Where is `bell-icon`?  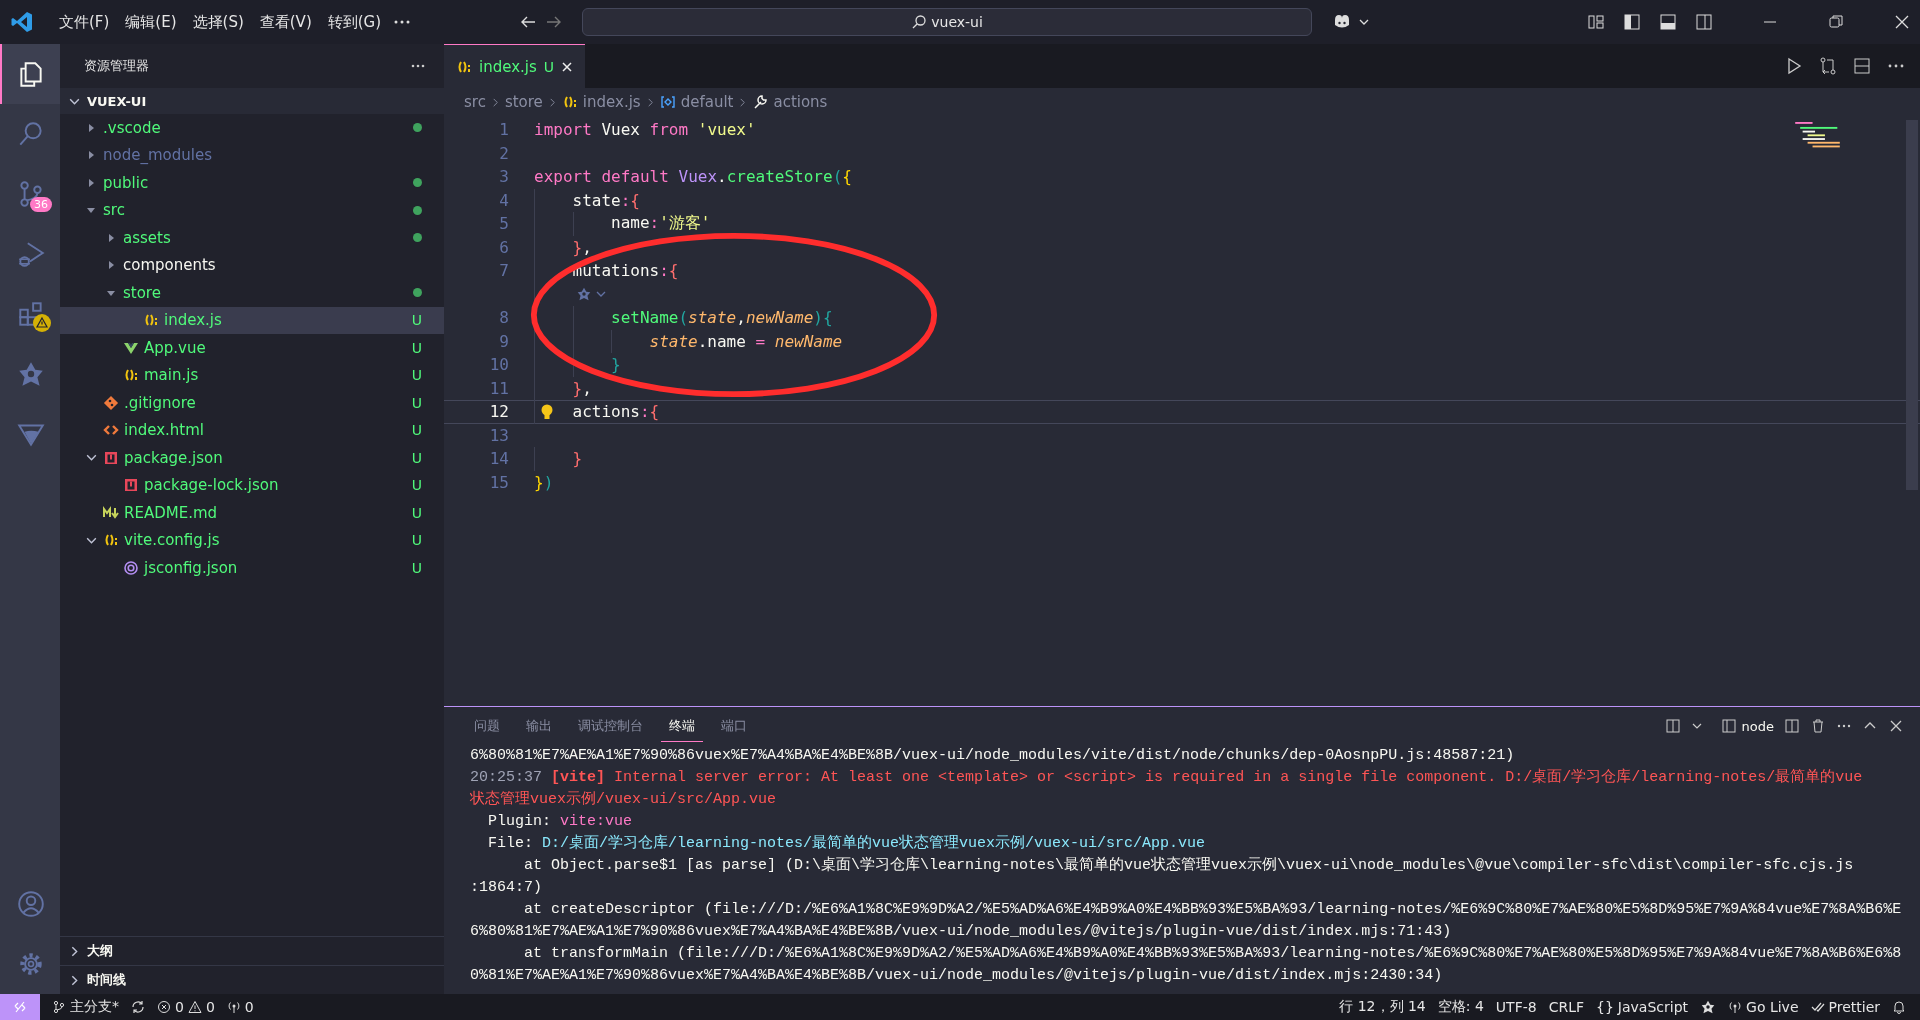 bell-icon is located at coordinates (1899, 1007).